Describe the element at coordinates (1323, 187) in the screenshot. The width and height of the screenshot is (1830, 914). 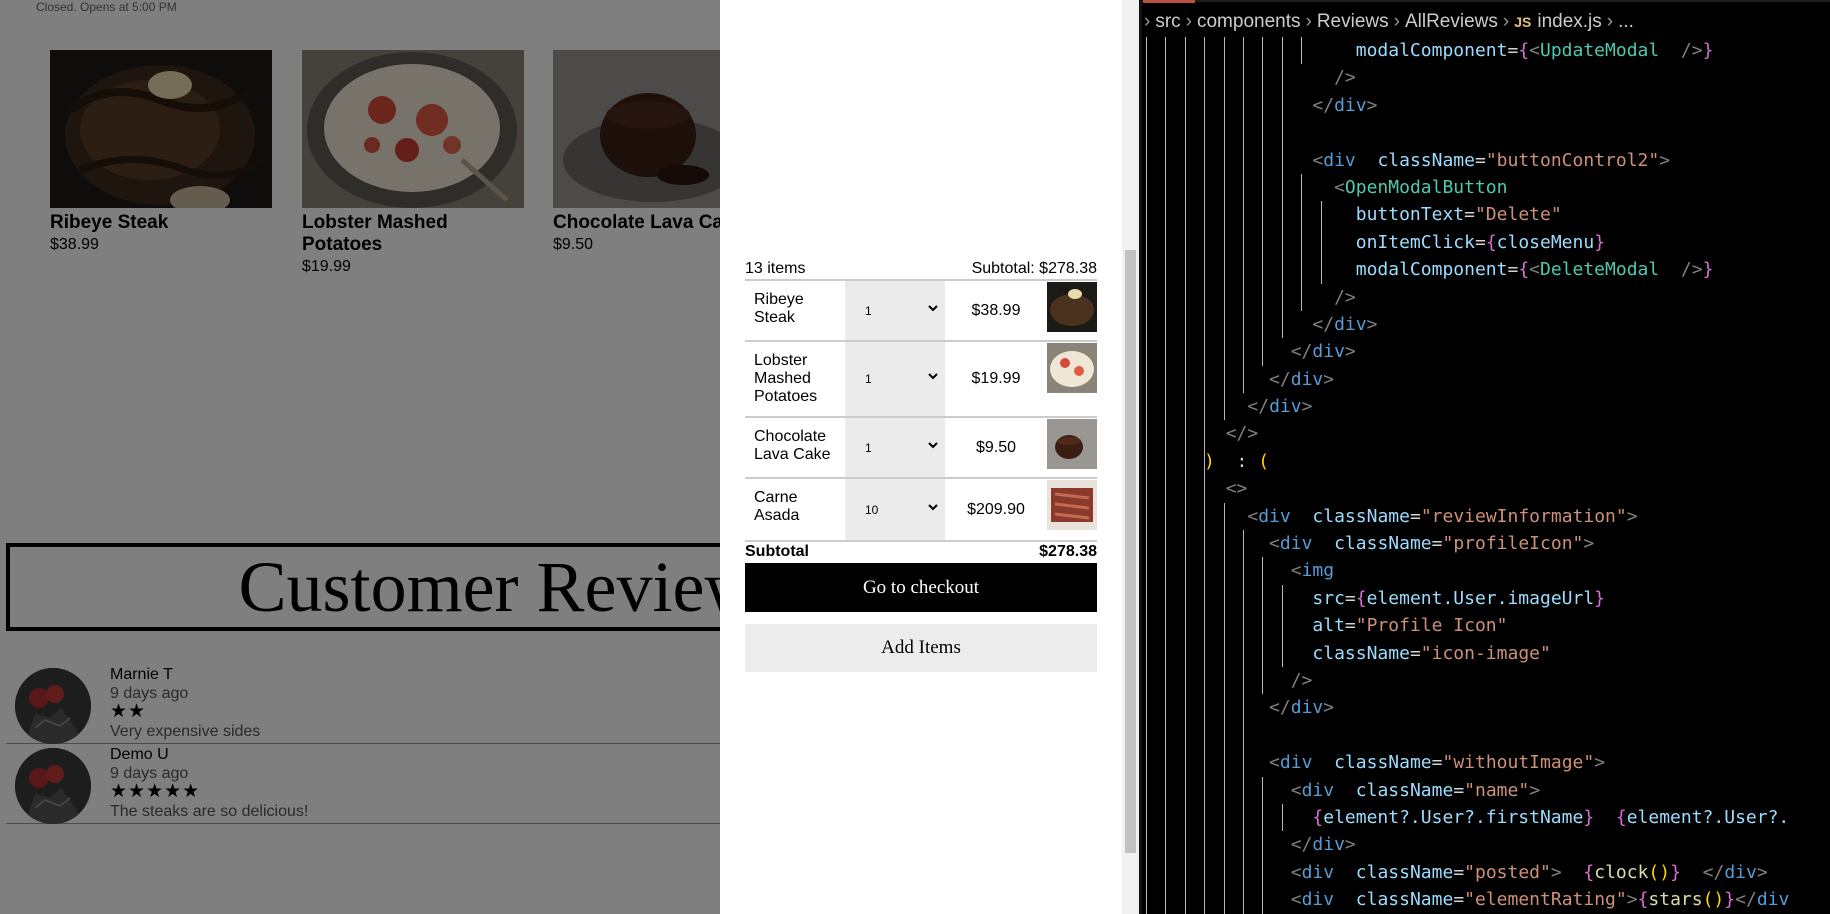
I see `code-text: <OpenModalButton` at that location.